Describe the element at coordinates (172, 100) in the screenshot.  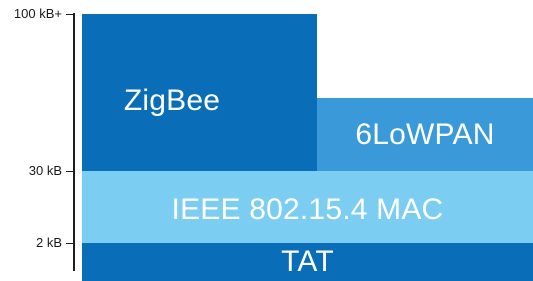
I see `zigbee-label: ZigBee` at that location.